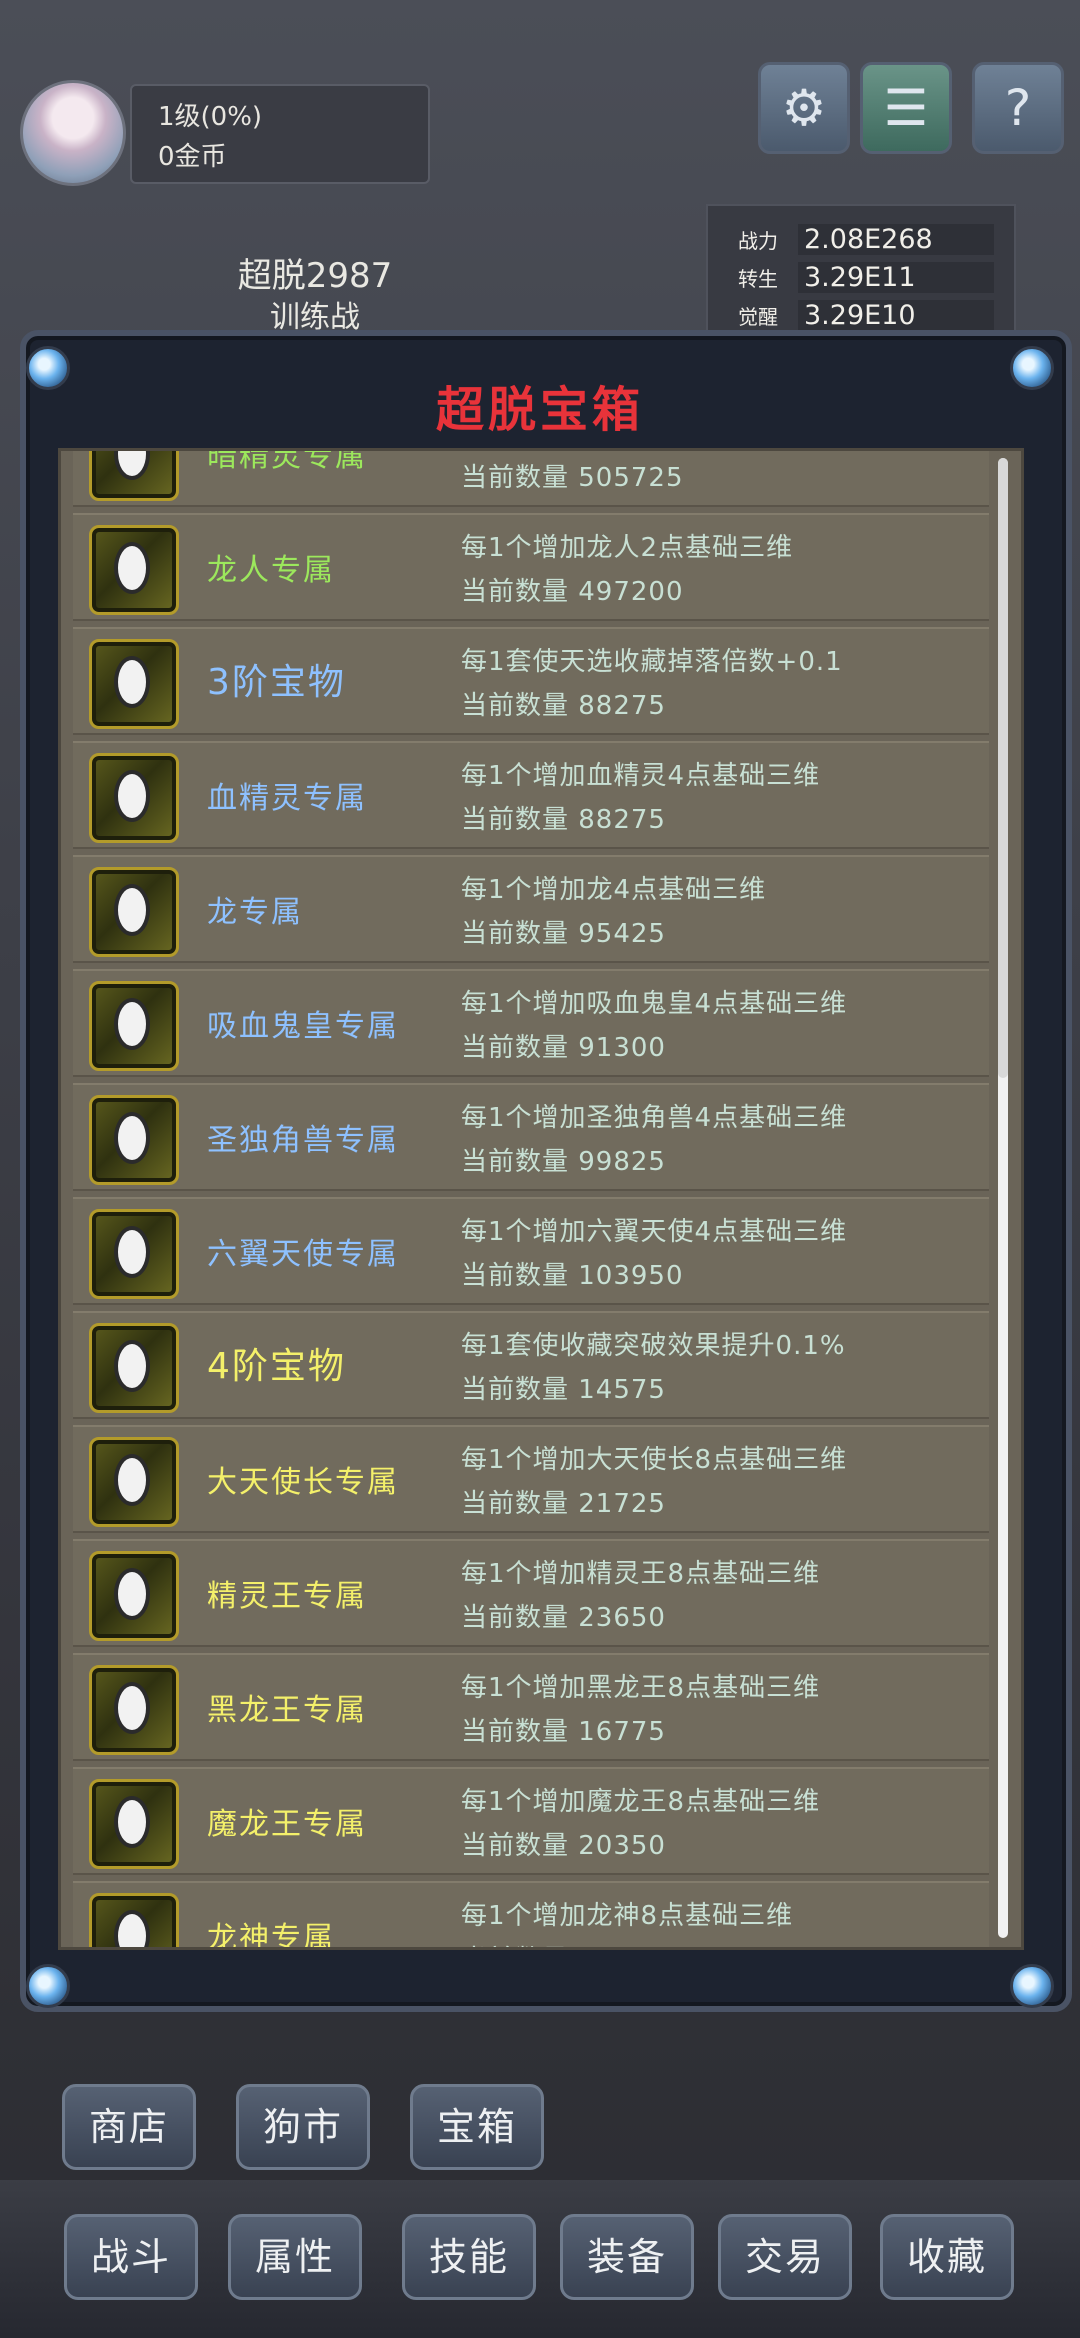 The image size is (1080, 2338). Describe the element at coordinates (563, 934) in the screenshot. I see `item-count: 当前数量 95425` at that location.